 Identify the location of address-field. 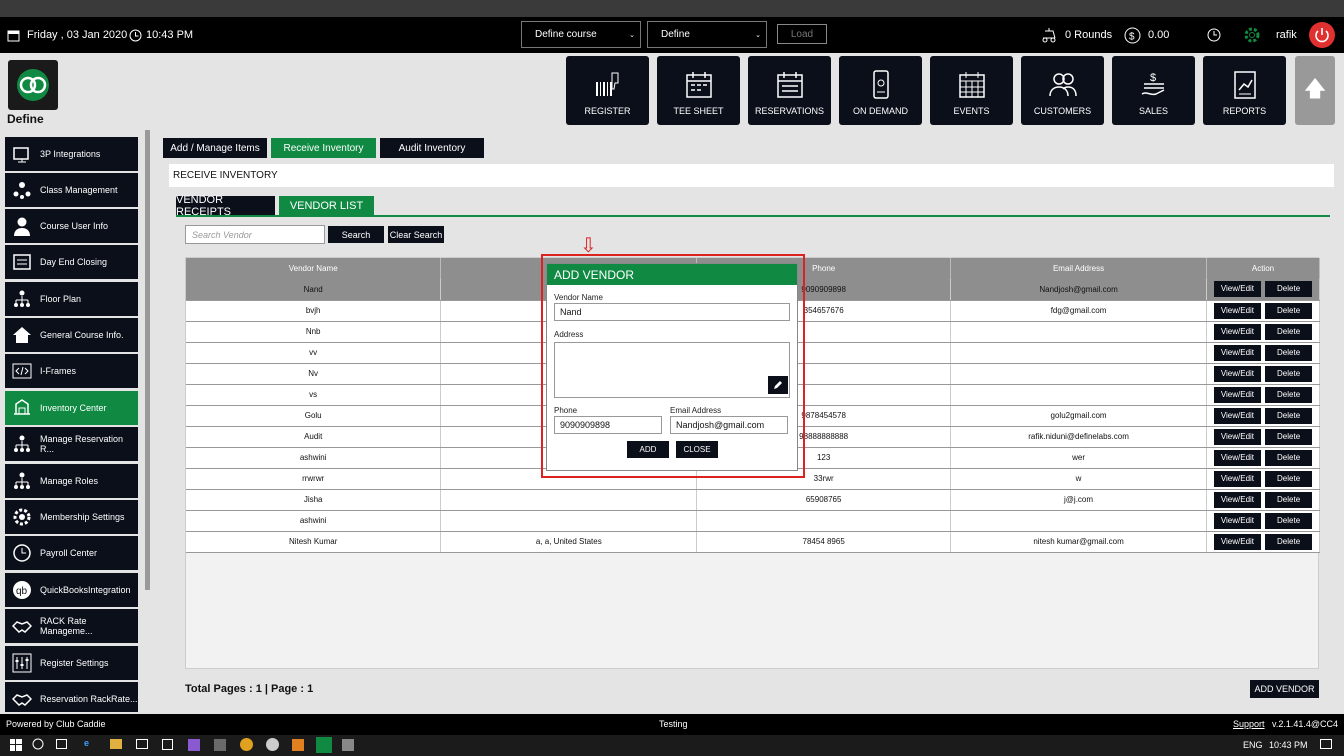
(672, 370).